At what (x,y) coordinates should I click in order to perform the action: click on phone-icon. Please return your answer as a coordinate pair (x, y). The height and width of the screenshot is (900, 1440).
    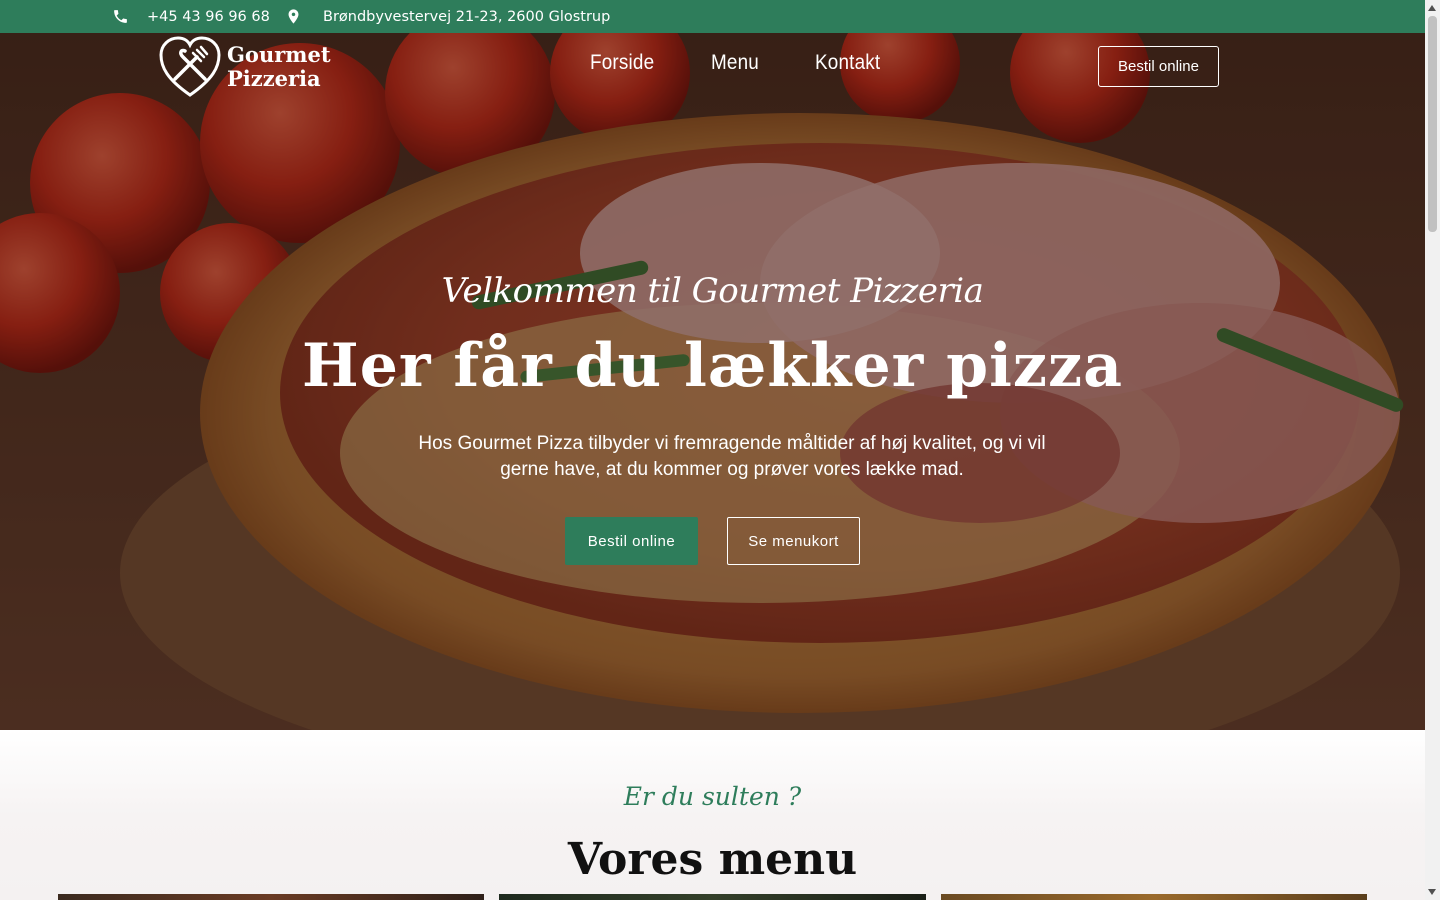
    Looking at the image, I should click on (120, 16).